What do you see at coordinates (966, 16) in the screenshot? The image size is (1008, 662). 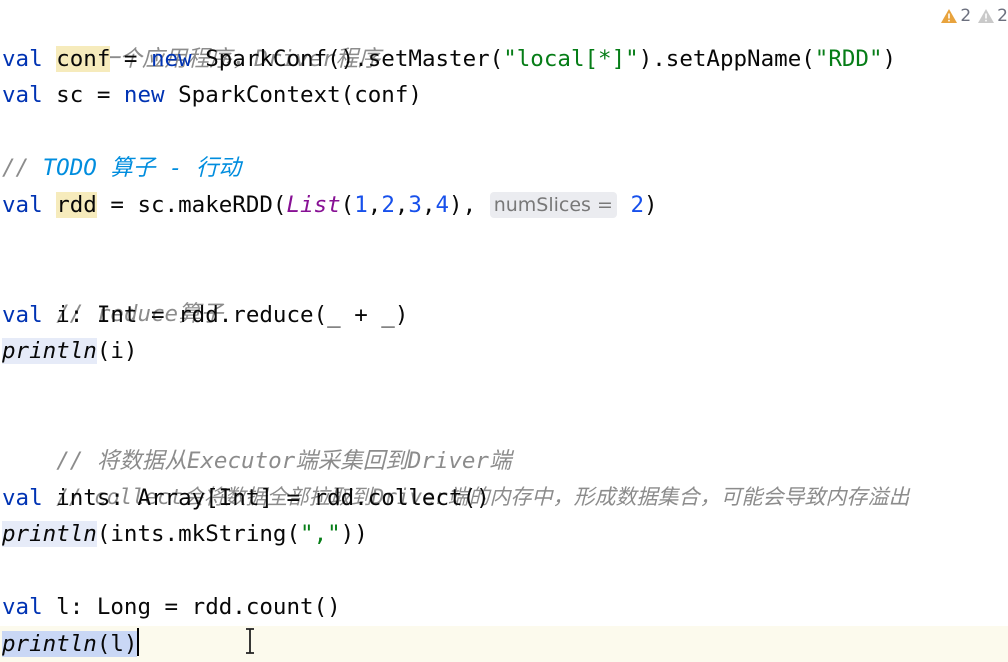 I see `warning-count: 2` at bounding box center [966, 16].